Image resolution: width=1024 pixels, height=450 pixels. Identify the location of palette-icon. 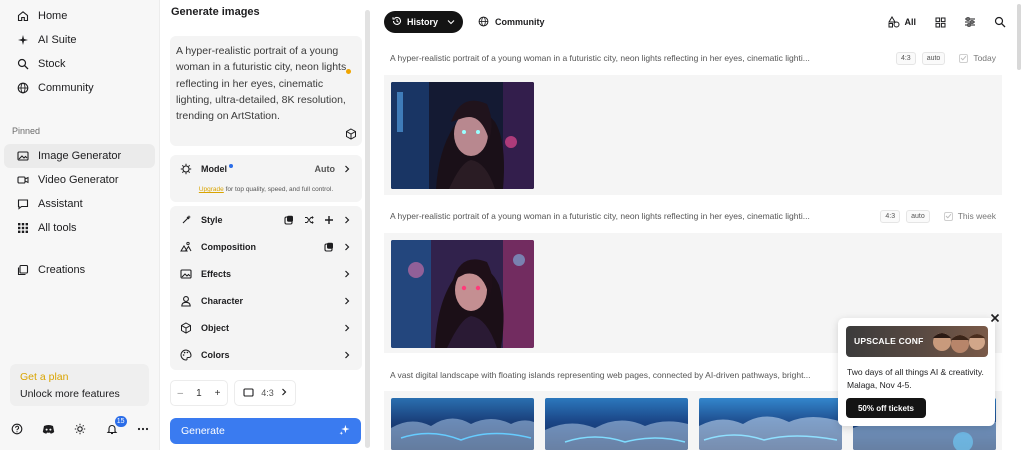
(186, 355).